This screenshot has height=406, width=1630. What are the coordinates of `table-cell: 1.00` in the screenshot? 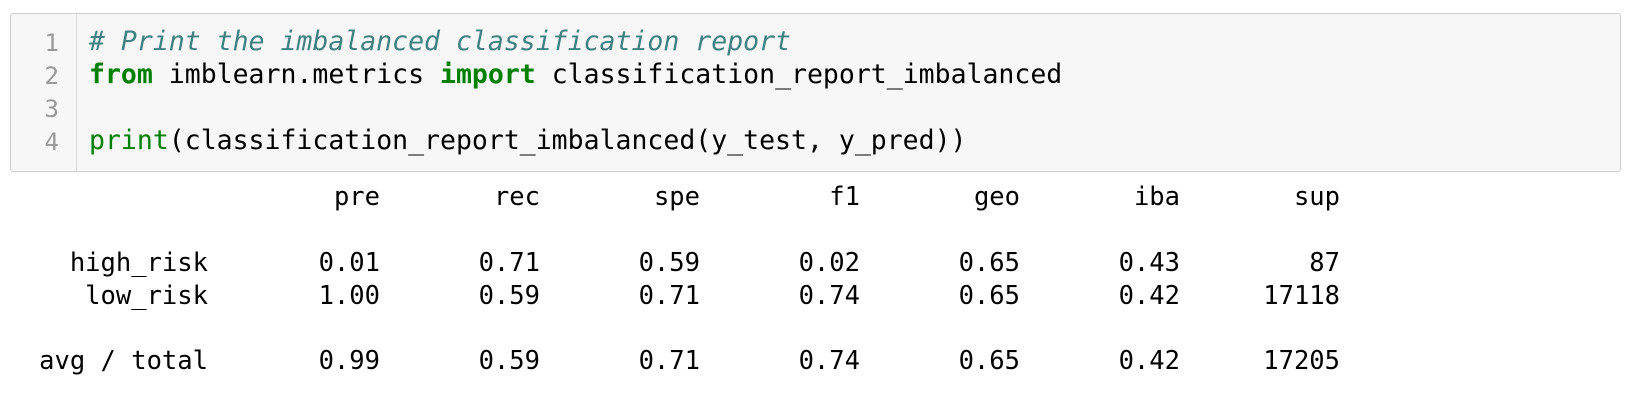 It's located at (349, 296).